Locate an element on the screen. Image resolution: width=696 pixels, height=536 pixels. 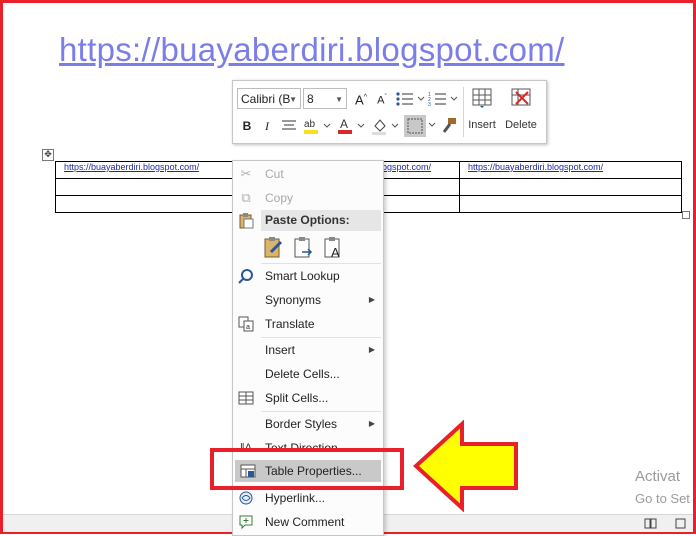
numbering-icon: 123 is located at coordinates (443, 99).